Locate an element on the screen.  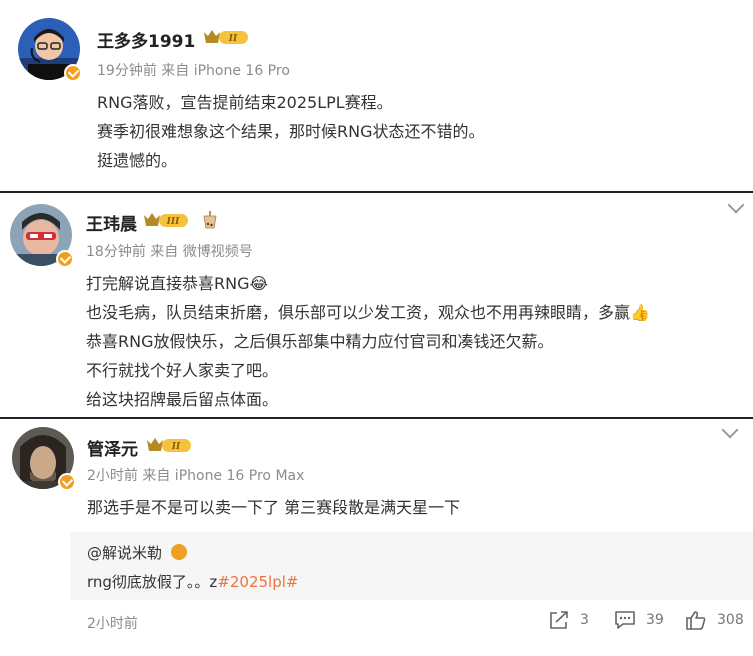
comment-count: 39 is located at coordinates (655, 620).